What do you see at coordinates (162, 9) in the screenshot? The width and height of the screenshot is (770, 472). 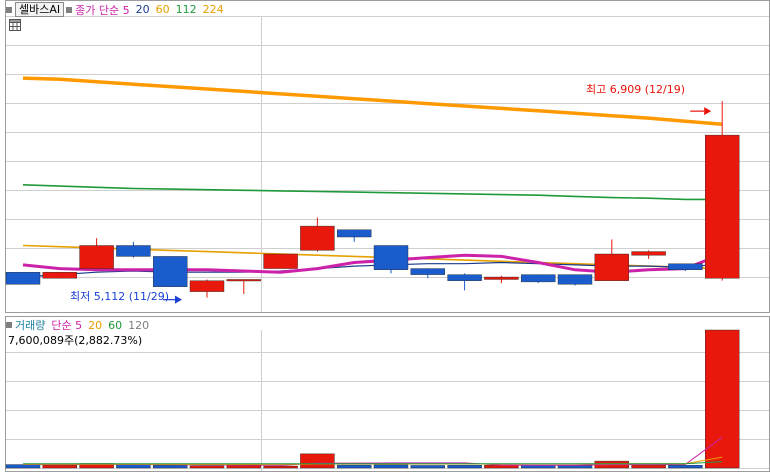 I see `ma-60-label: 60` at bounding box center [162, 9].